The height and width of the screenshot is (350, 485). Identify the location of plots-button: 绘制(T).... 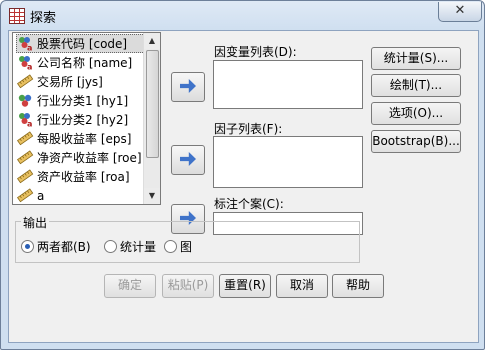
(416, 85).